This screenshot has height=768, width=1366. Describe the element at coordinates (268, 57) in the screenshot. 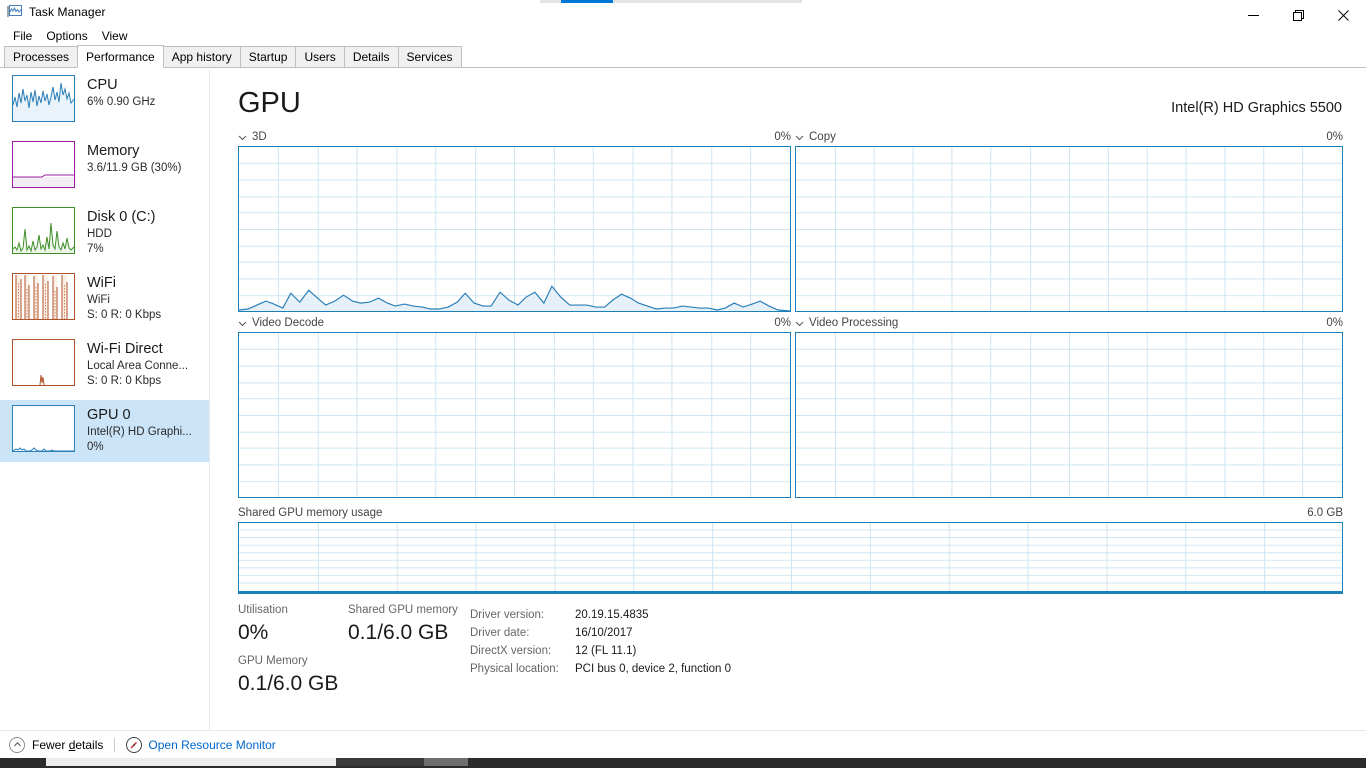

I see `tab-startup: Startup` at that location.